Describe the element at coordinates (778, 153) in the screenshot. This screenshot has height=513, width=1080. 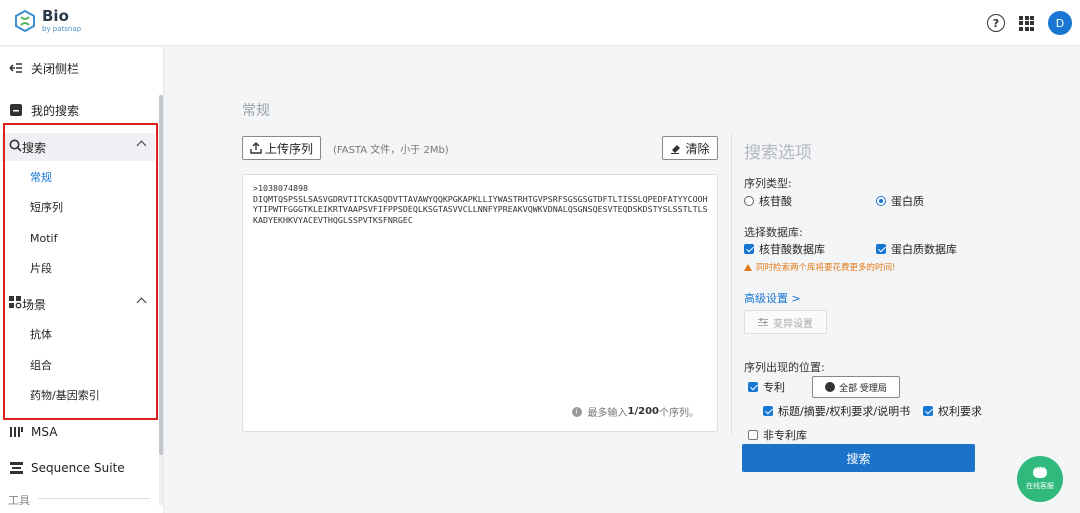
I see `search-options-title: 搜索选项` at that location.